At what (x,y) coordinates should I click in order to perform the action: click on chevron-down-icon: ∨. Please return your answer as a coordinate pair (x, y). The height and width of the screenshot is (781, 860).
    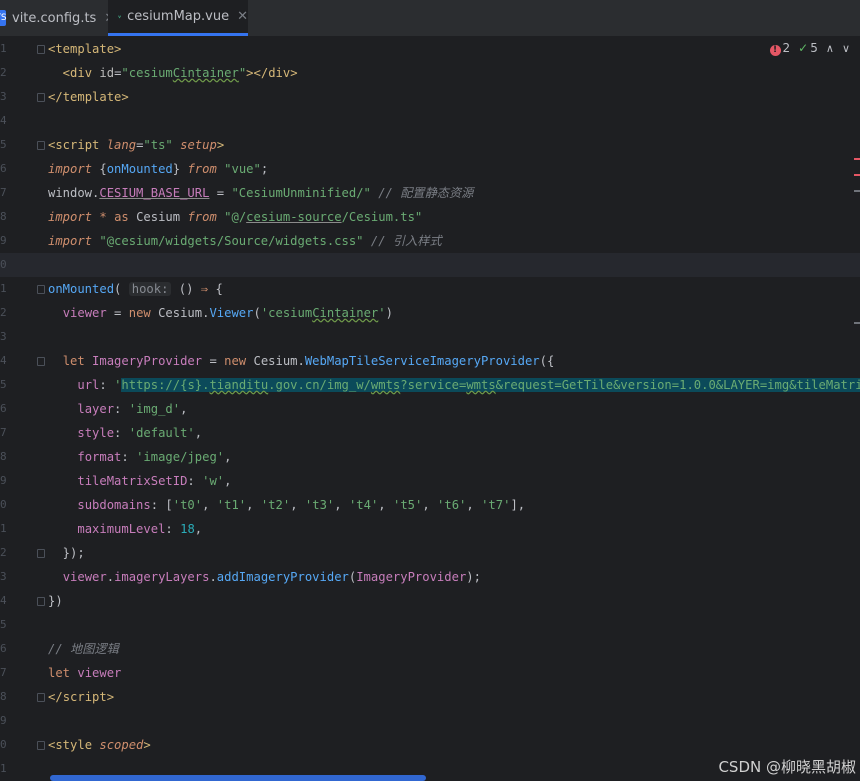
    Looking at the image, I should click on (846, 48).